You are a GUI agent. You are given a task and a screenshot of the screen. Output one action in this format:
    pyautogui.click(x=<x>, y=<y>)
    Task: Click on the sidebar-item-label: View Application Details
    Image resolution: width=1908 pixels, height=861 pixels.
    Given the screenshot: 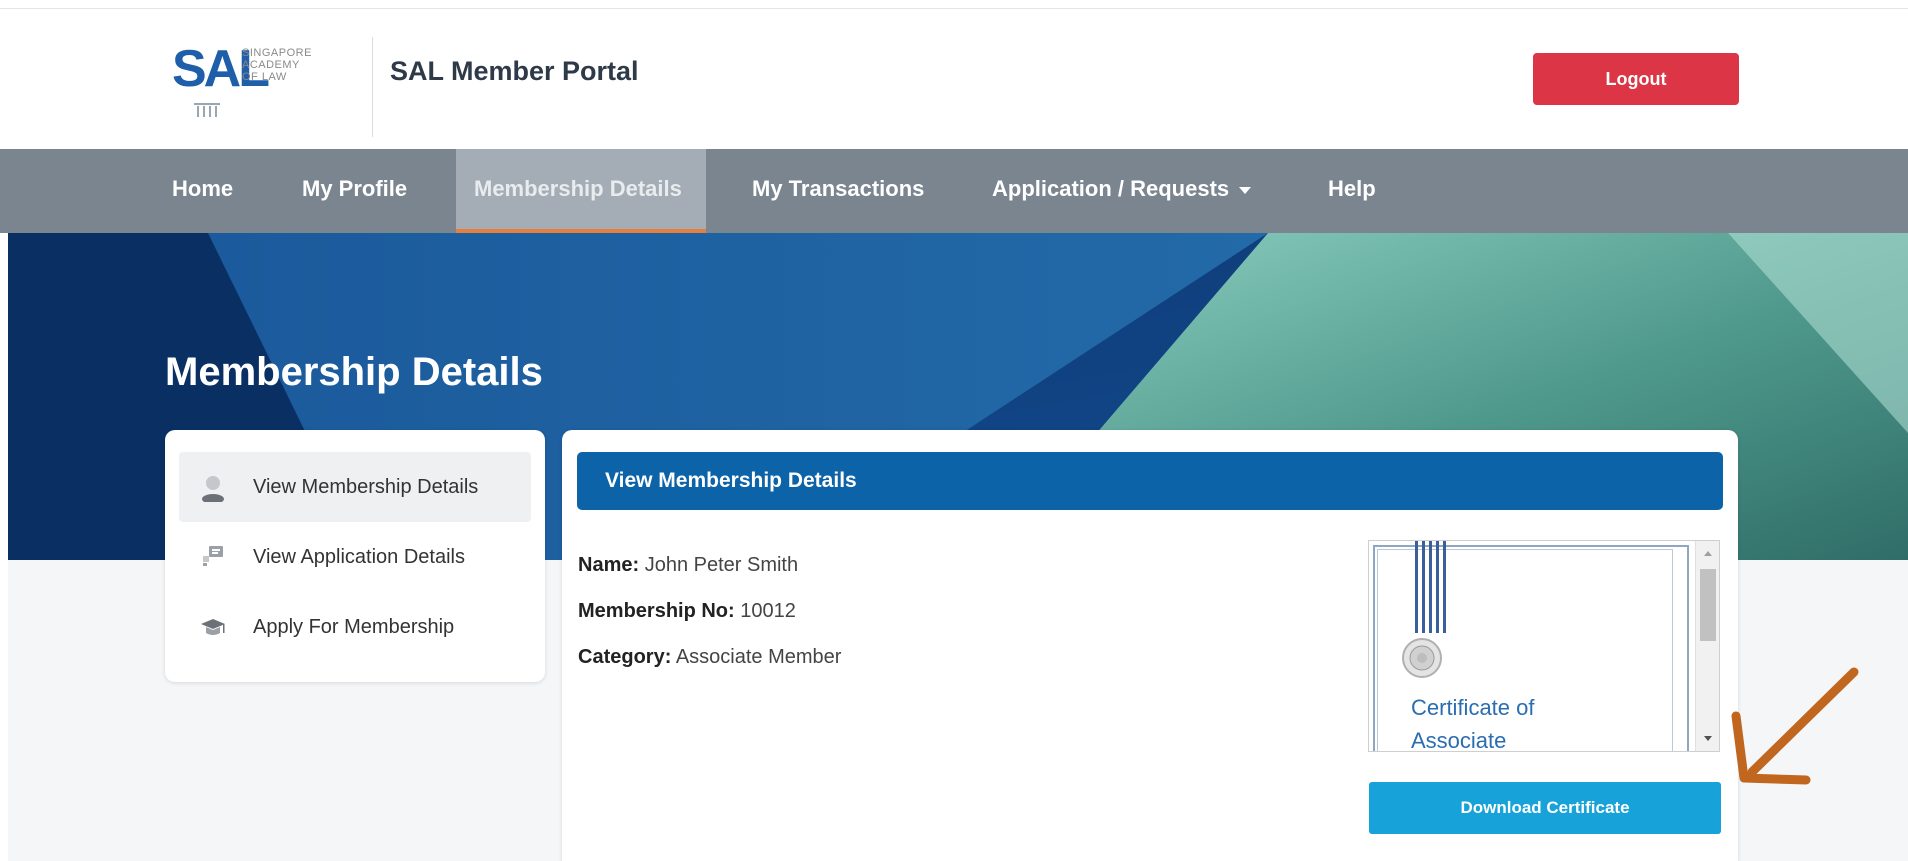 What is the action you would take?
    pyautogui.click(x=359, y=557)
    